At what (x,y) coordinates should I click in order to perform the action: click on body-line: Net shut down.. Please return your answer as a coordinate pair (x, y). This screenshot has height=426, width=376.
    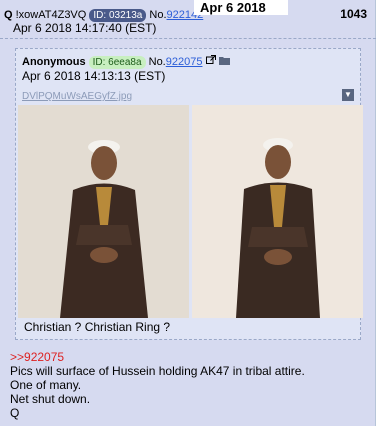
    Looking at the image, I should click on (50, 399).